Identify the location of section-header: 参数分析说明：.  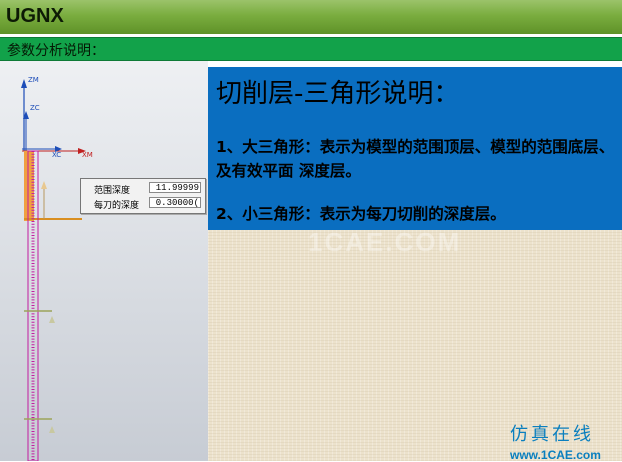
(311, 49).